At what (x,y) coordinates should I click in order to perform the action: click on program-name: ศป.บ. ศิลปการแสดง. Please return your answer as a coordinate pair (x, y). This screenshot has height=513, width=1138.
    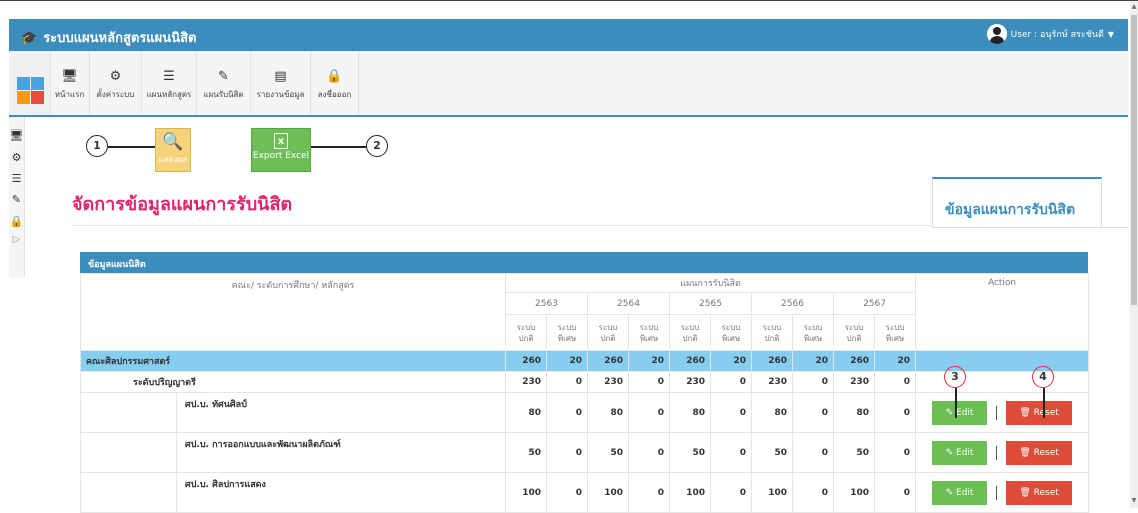
    Looking at the image, I should click on (225, 485).